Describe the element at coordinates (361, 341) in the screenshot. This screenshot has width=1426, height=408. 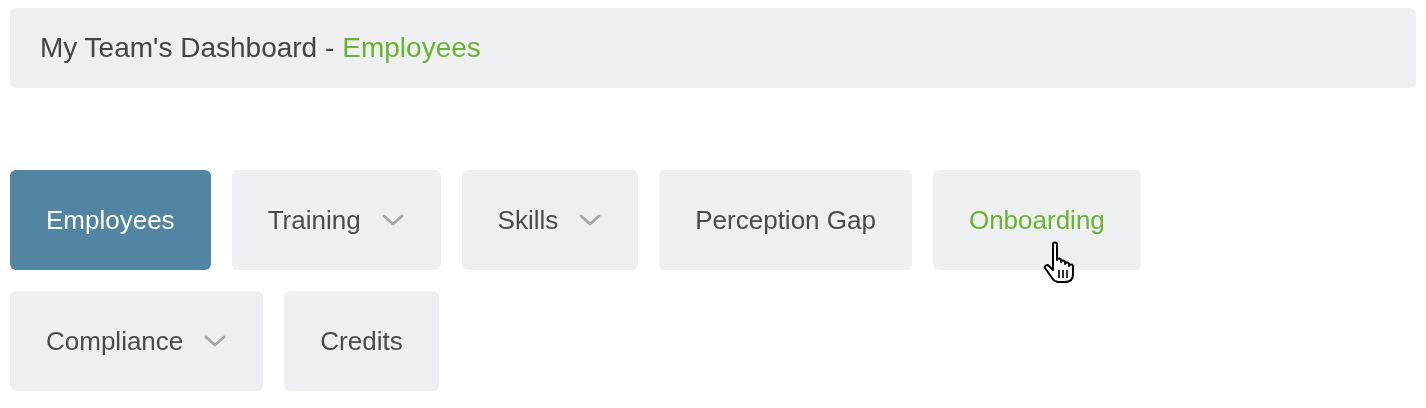
I see `nav-tab: Credits` at that location.